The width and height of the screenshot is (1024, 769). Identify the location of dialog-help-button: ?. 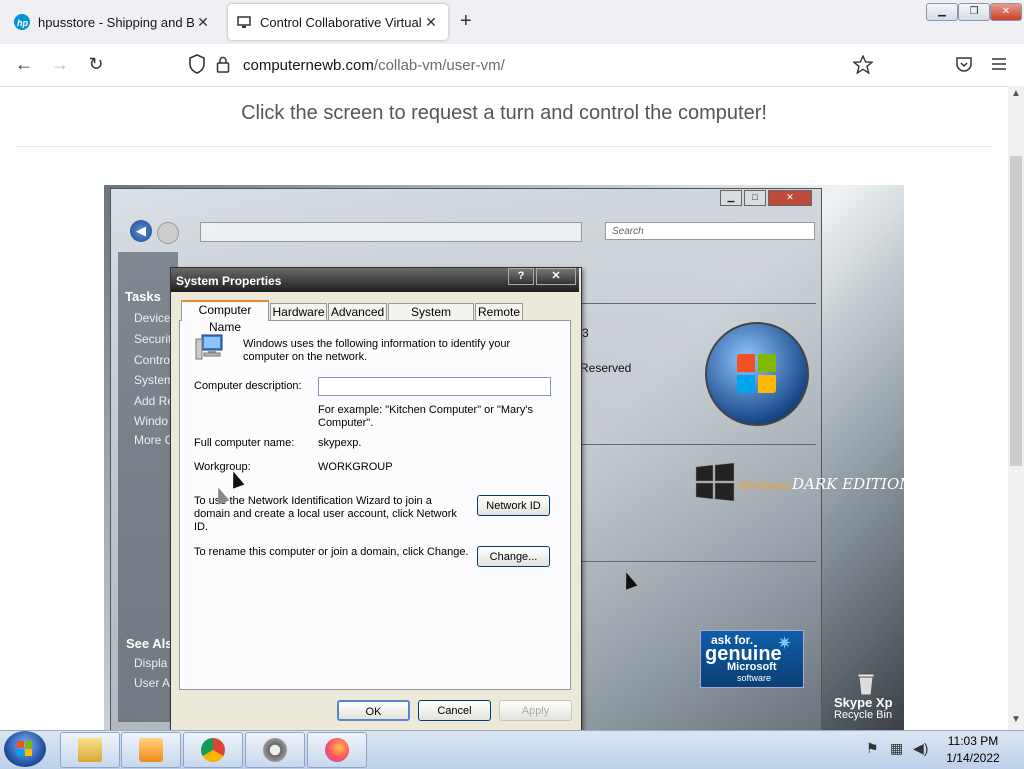
(521, 276).